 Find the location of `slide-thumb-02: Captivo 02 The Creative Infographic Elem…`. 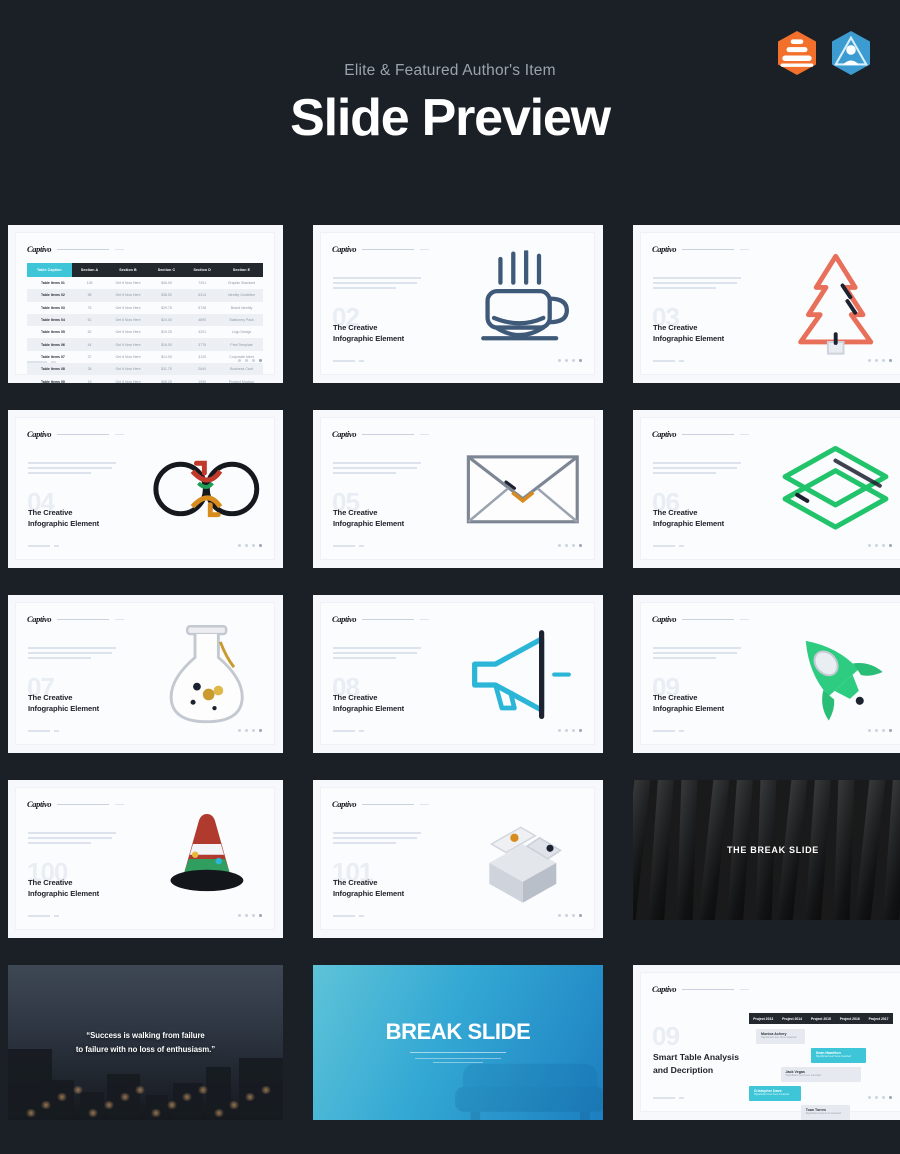

slide-thumb-02: Captivo 02 The Creative Infographic Elem… is located at coordinates (458, 304).